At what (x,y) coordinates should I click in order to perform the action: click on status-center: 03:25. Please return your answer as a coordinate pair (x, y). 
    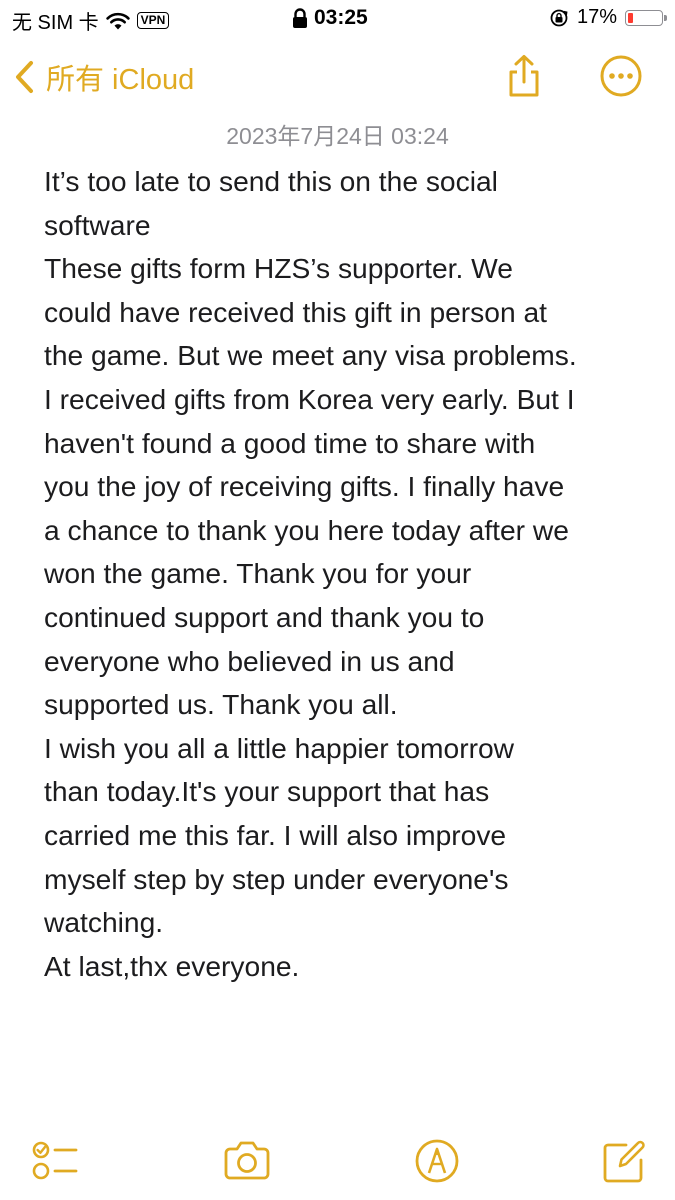
    Looking at the image, I should click on (330, 18).